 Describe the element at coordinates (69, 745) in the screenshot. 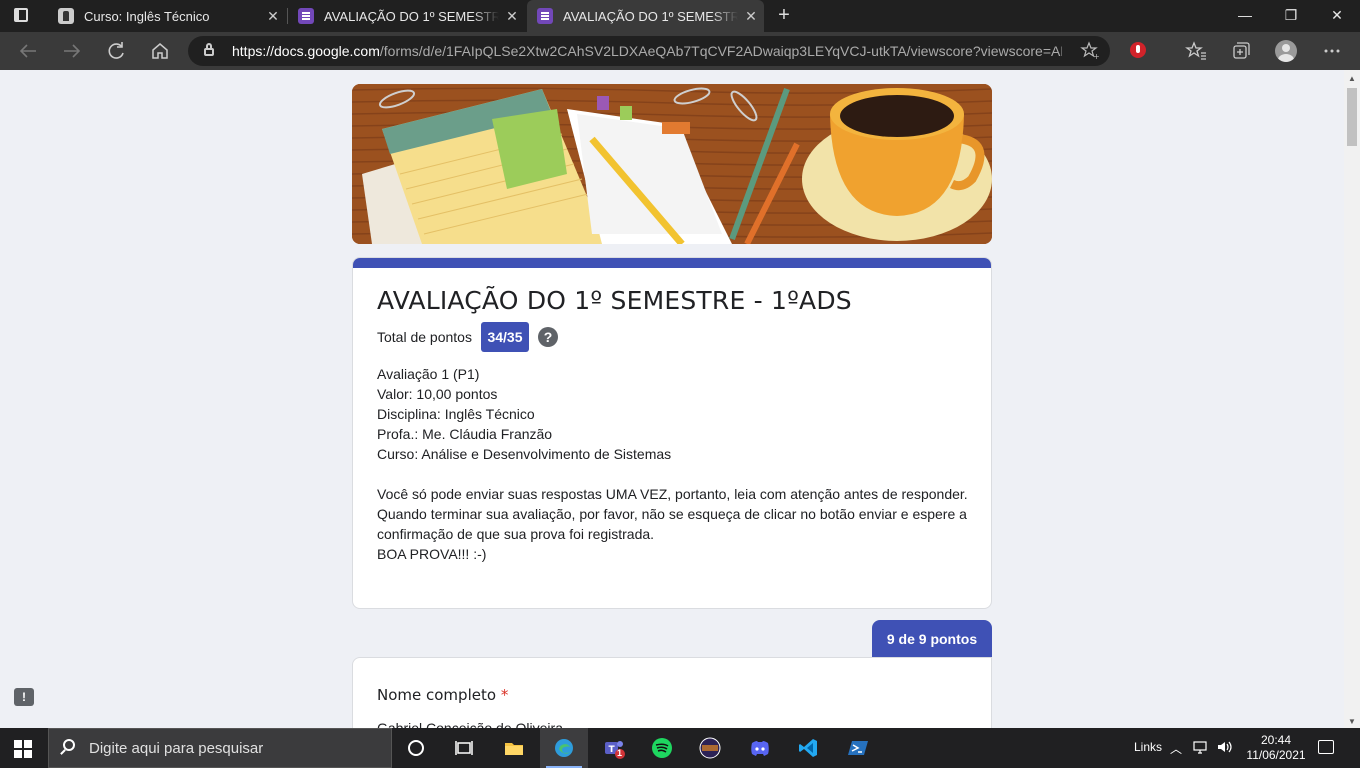

I see `search-icon` at that location.